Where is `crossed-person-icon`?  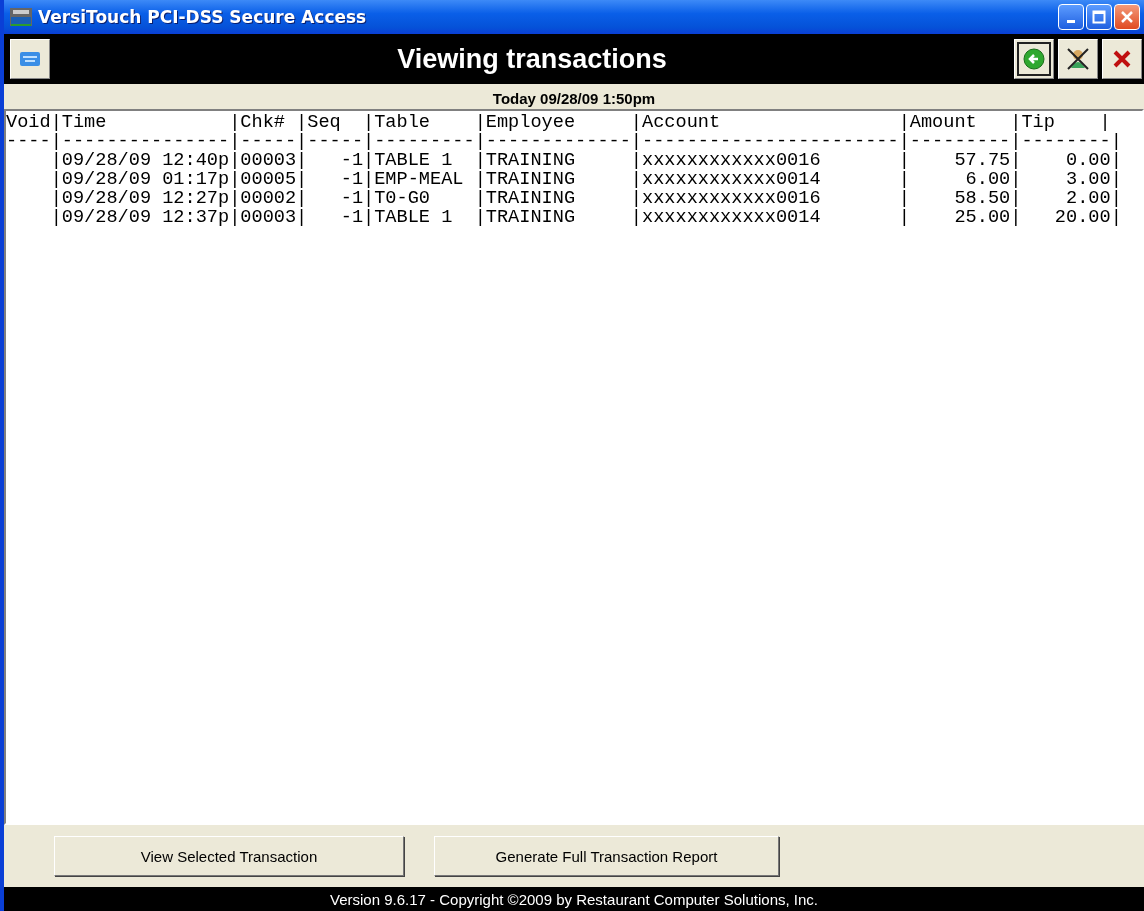 crossed-person-icon is located at coordinates (1078, 59).